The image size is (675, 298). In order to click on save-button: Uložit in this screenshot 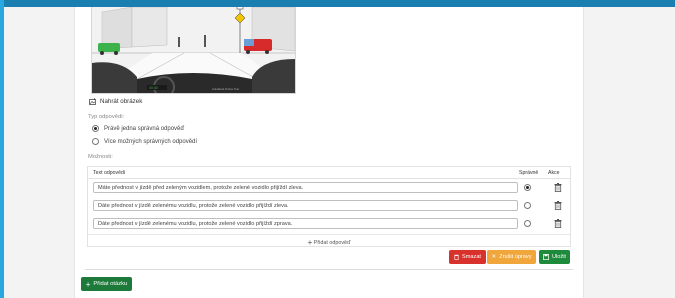, I will do `click(554, 257)`.